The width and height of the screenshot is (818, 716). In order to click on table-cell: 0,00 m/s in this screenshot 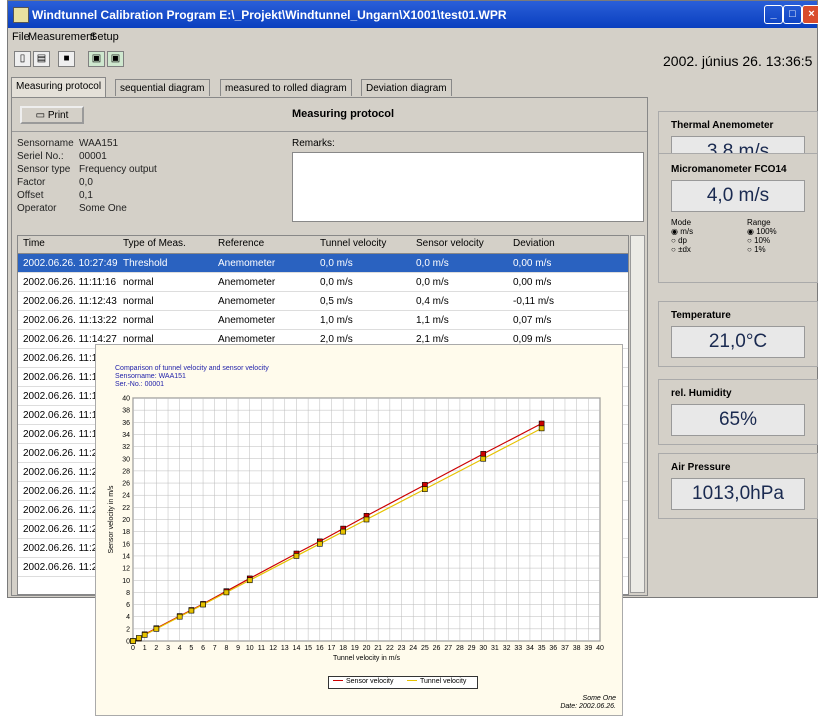, I will do `click(532, 282)`.